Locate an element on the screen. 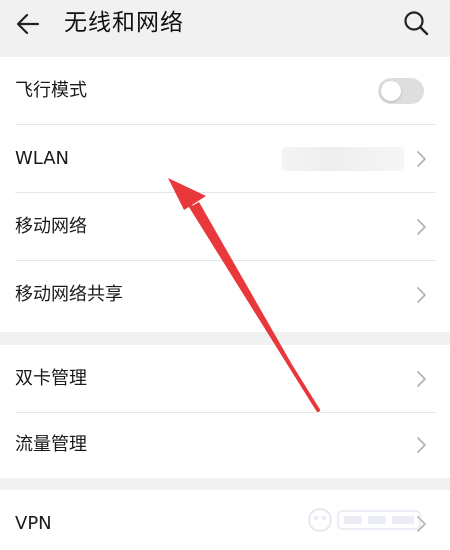  back-button is located at coordinates (28, 24).